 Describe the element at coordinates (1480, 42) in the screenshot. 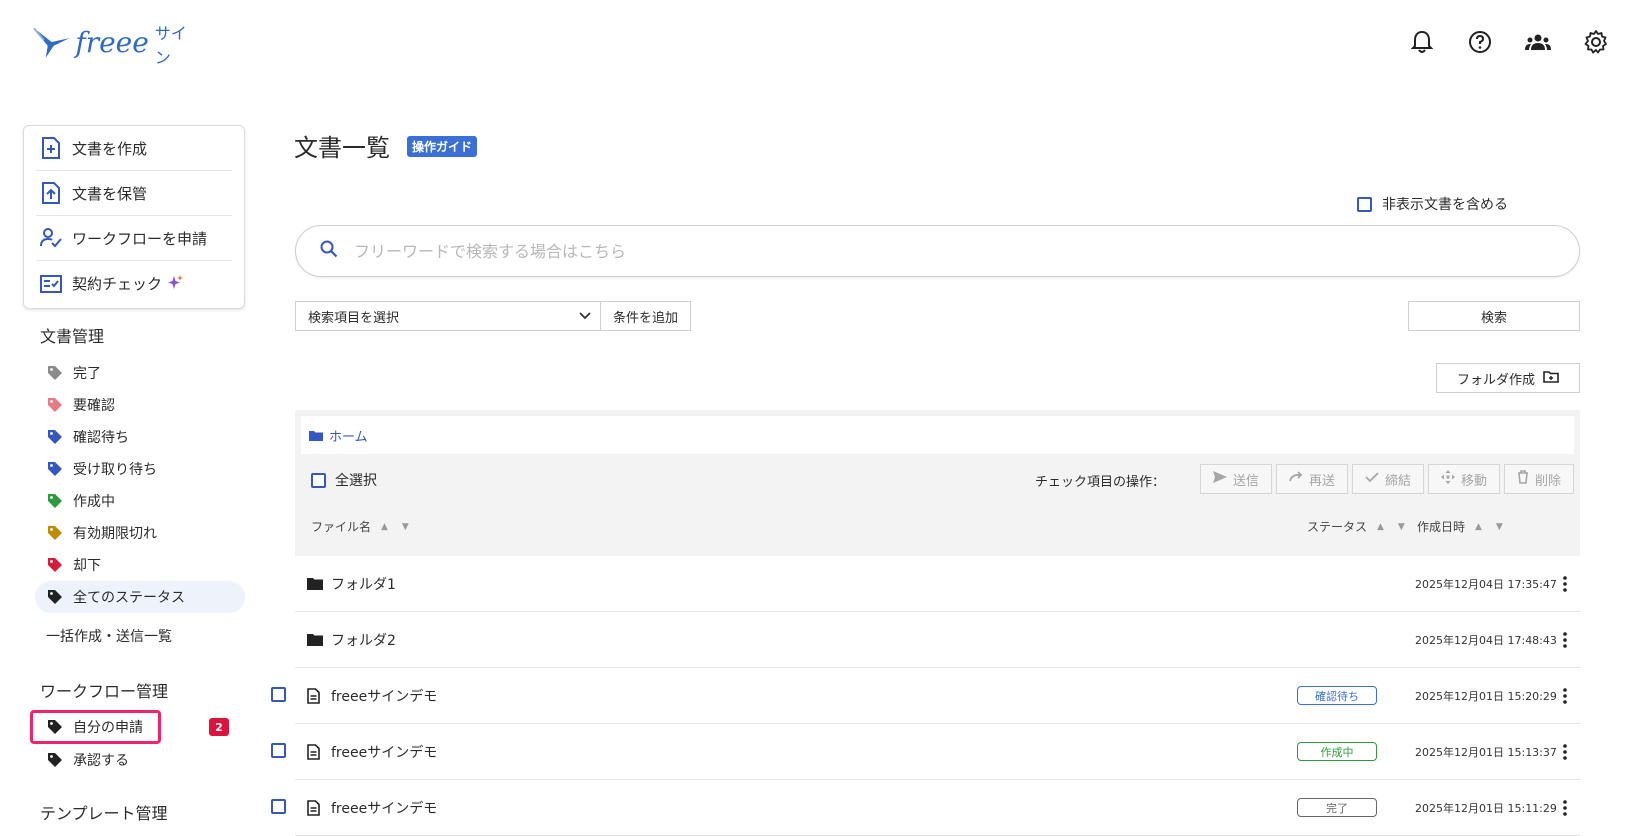

I see `help-icon` at that location.